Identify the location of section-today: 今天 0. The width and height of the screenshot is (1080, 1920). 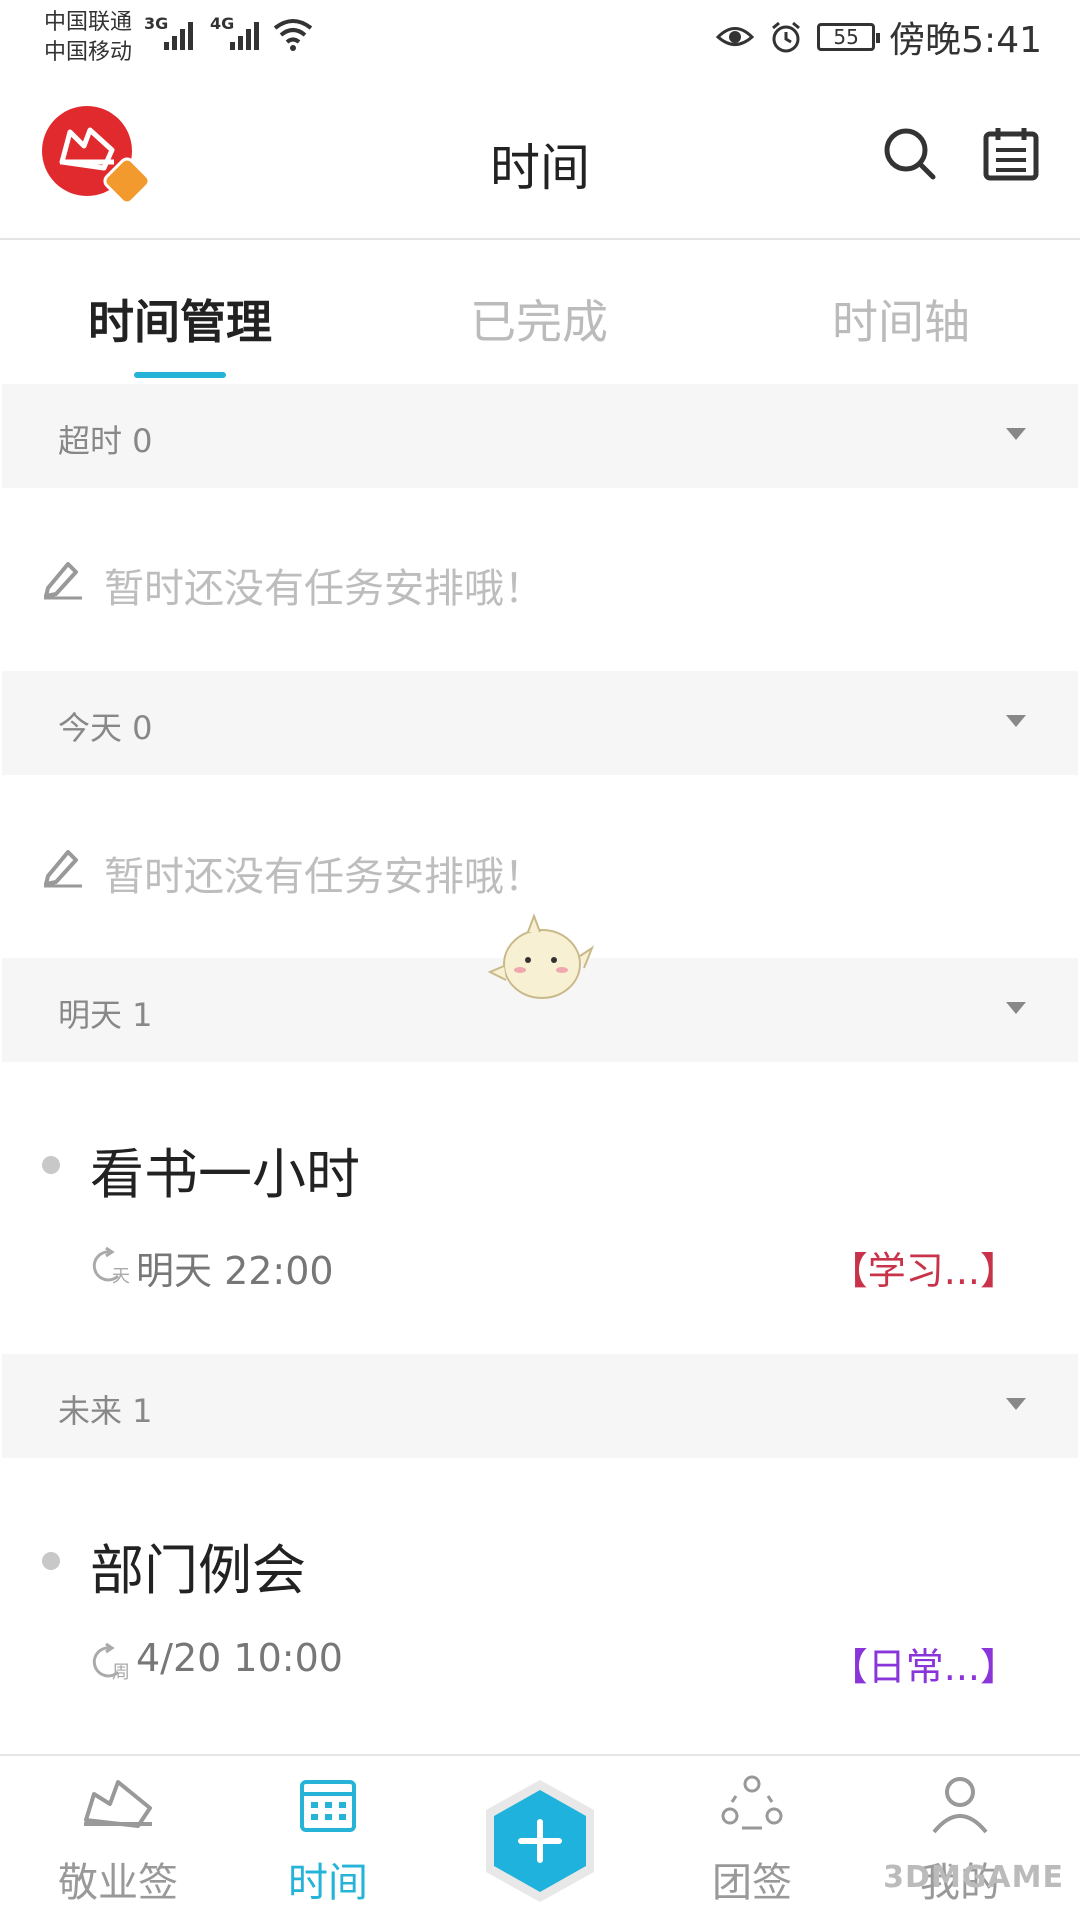
(540, 723).